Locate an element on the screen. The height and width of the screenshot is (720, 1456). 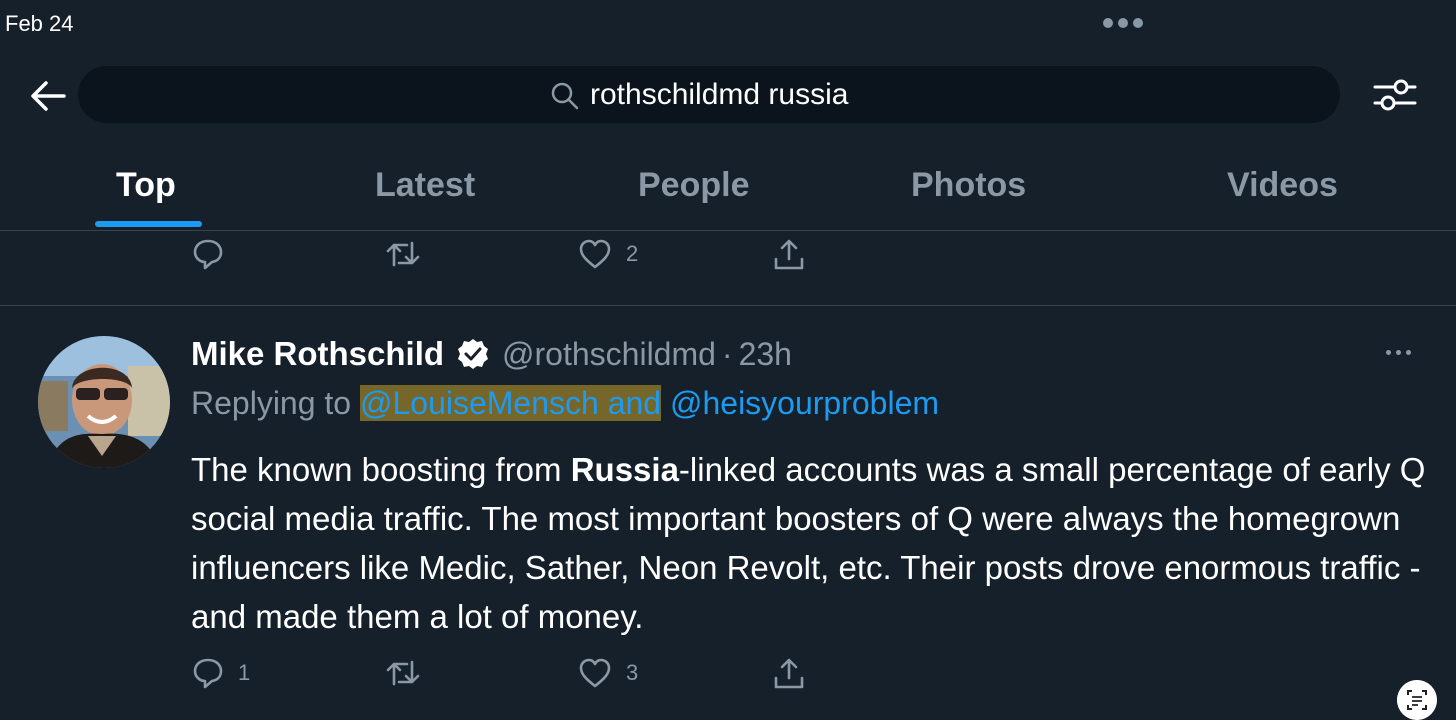
search-query: rothschildmd russia is located at coordinates (719, 95).